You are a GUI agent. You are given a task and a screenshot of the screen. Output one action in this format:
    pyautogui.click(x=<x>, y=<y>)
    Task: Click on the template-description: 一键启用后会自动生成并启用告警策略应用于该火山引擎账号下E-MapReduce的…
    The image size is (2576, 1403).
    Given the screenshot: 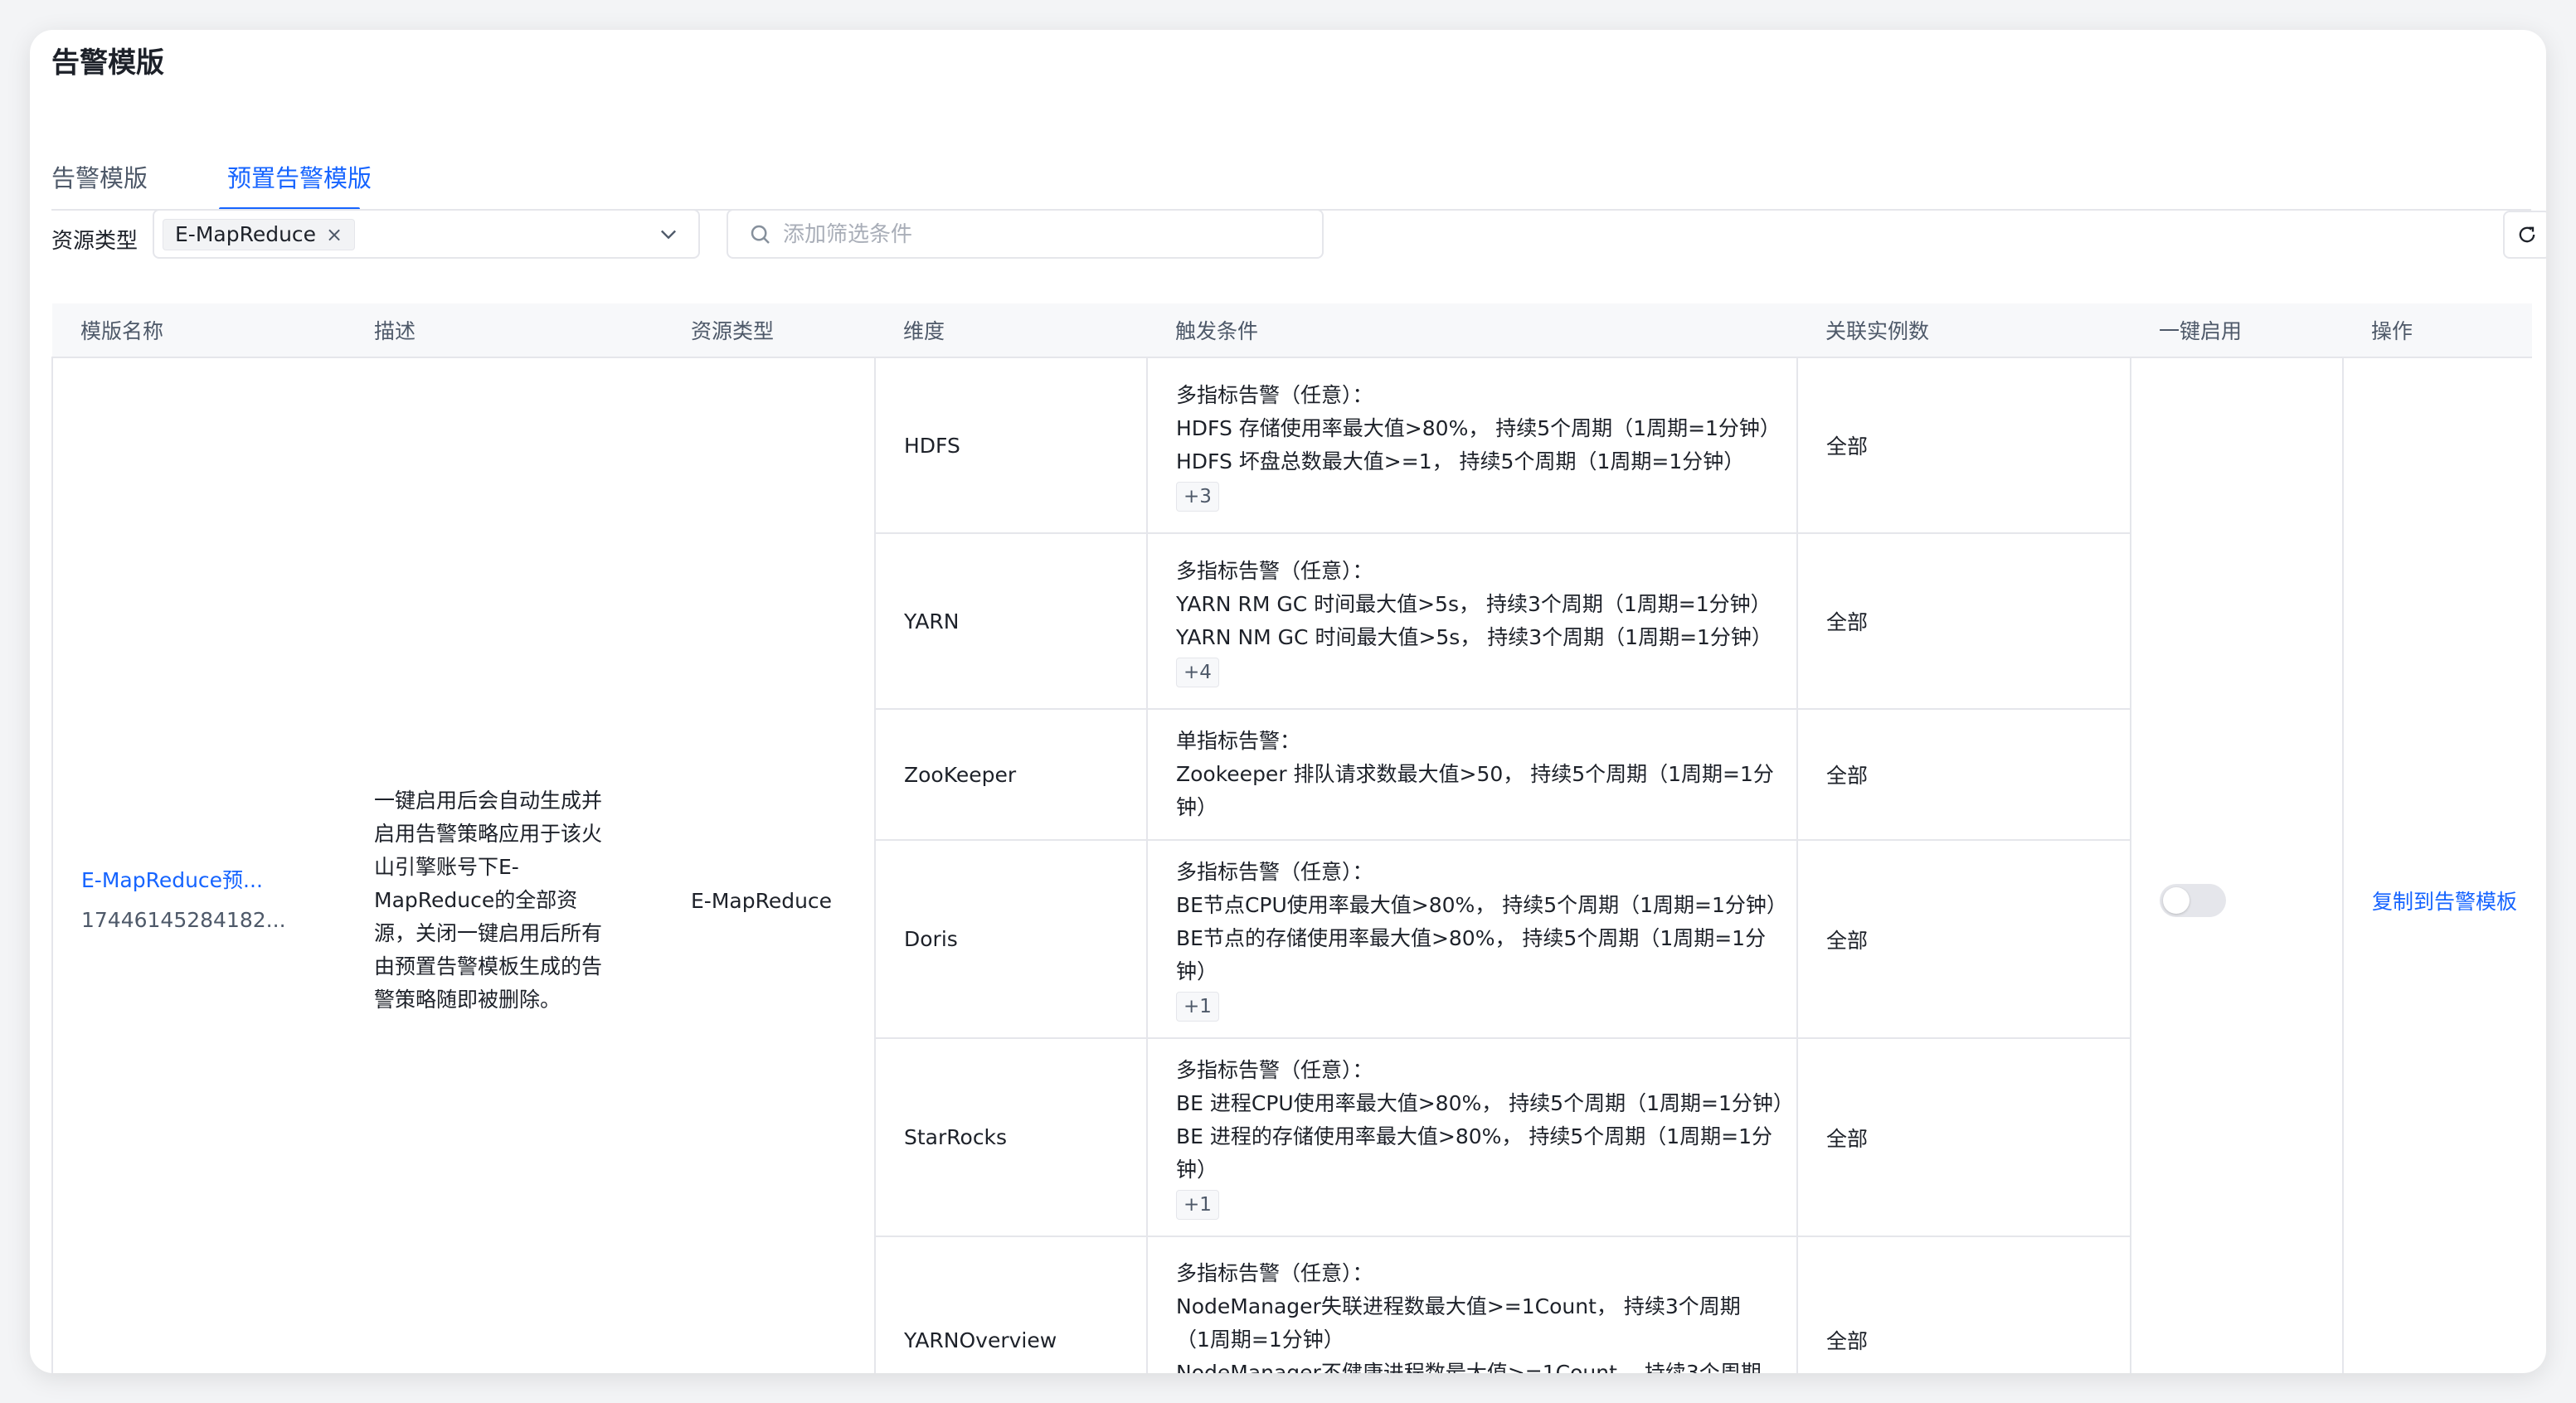 What is the action you would take?
    pyautogui.click(x=489, y=900)
    